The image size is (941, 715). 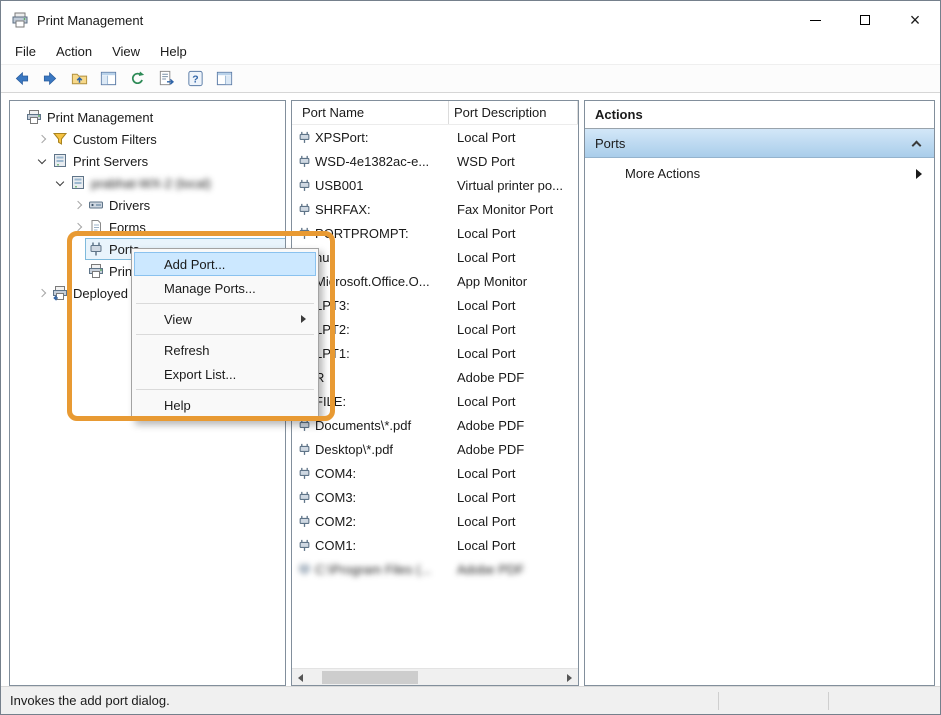 What do you see at coordinates (336, 545) in the screenshot?
I see `port-name: COM1:` at bounding box center [336, 545].